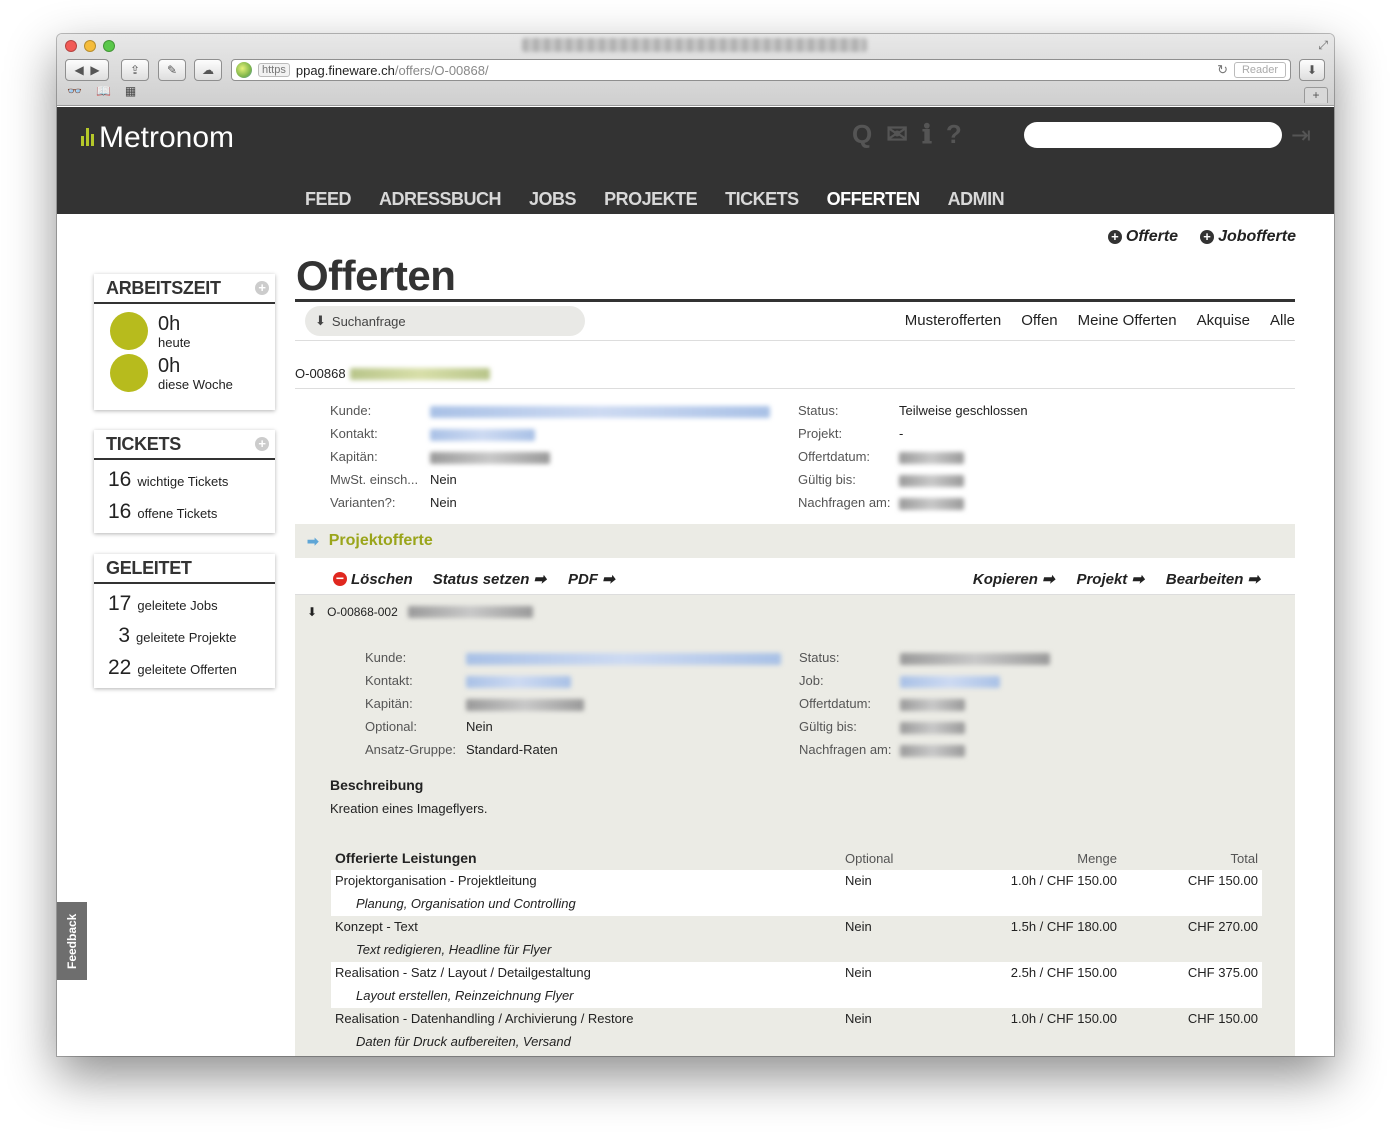  Describe the element at coordinates (393, 502) in the screenshot. I see `offer-field-varianten: Varianten?: Nein` at that location.